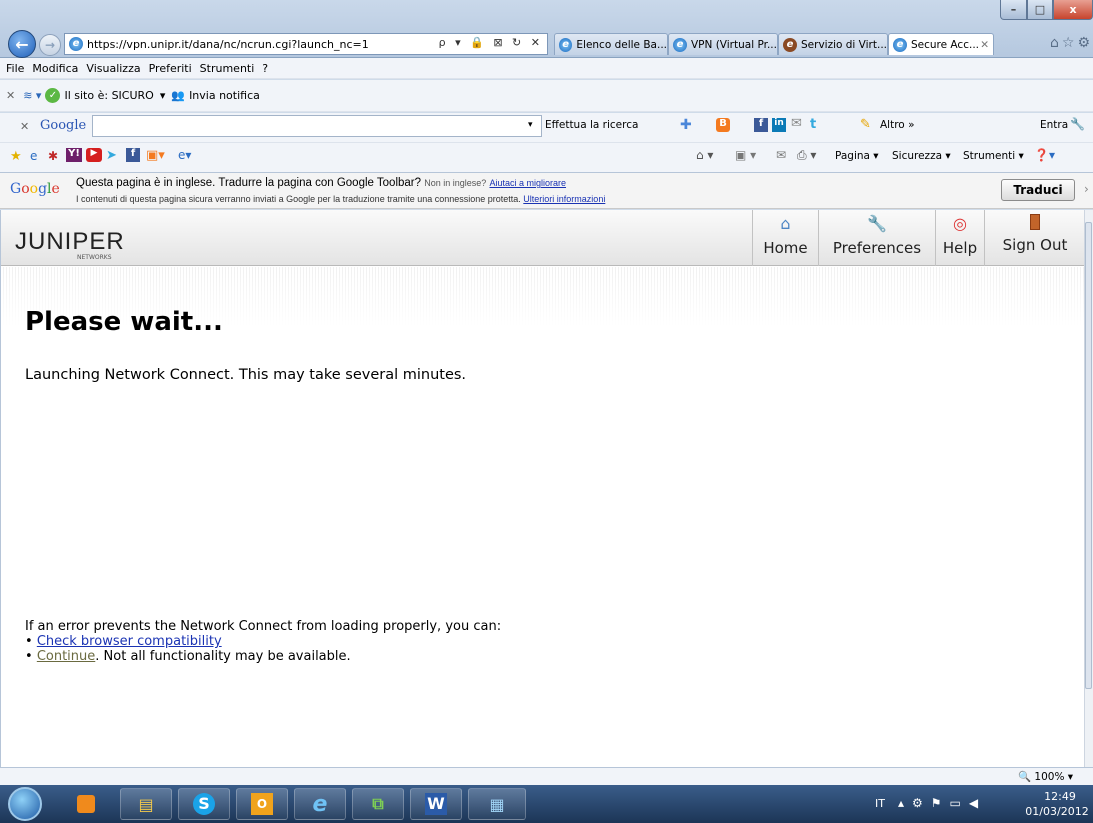 This screenshot has height=823, width=1093. Describe the element at coordinates (745, 155) in the screenshot. I see `rss-icon: ▣ ▾` at that location.